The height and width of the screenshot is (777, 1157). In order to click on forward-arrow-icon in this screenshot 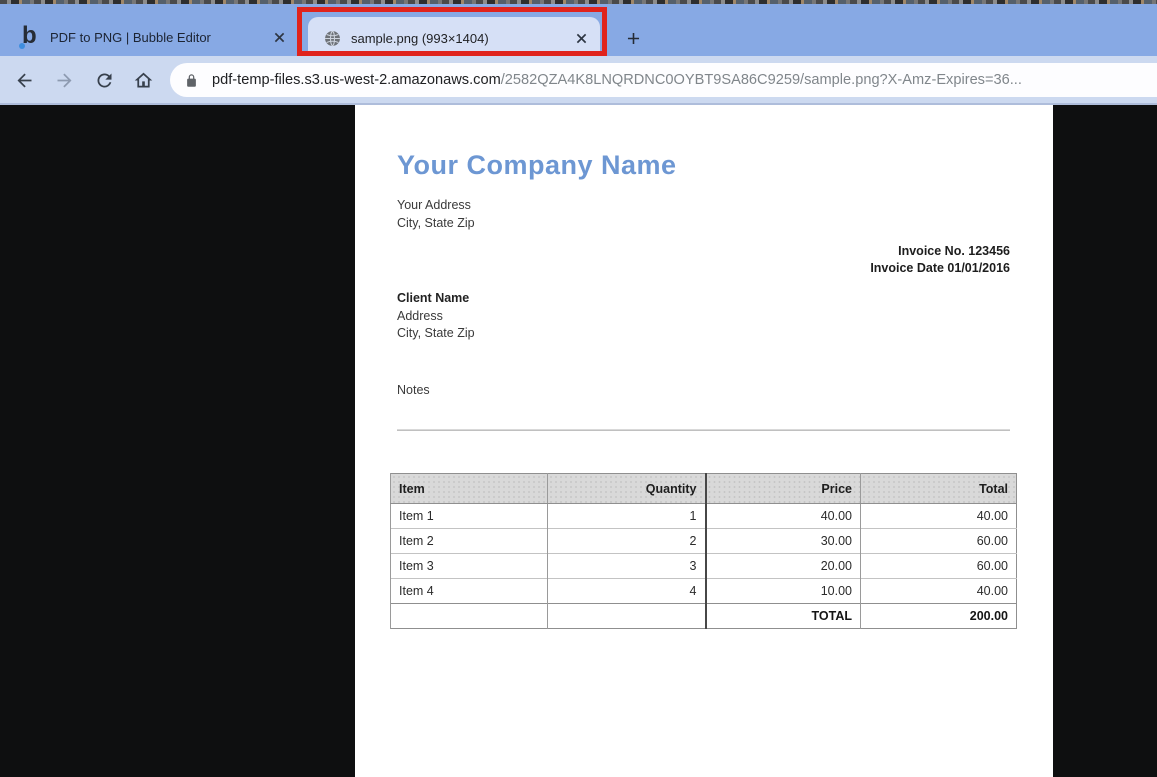, I will do `click(64, 80)`.